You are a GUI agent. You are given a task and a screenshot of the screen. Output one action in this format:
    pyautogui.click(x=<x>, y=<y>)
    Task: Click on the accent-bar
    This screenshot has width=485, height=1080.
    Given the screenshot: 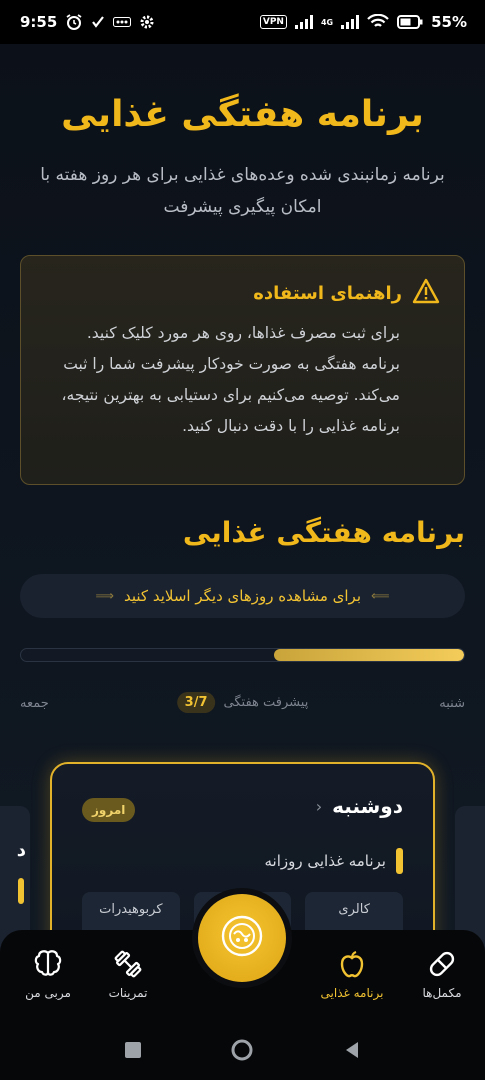 What is the action you would take?
    pyautogui.click(x=399, y=861)
    